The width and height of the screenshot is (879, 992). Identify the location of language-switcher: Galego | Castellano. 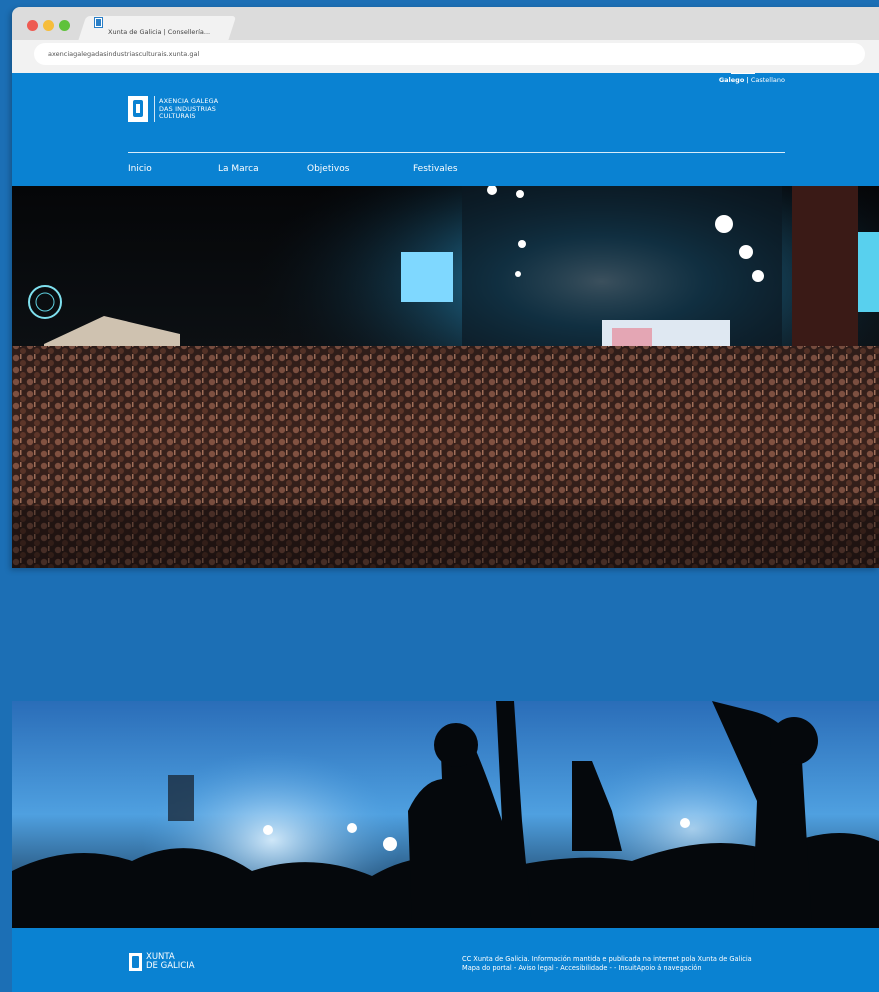
(752, 80).